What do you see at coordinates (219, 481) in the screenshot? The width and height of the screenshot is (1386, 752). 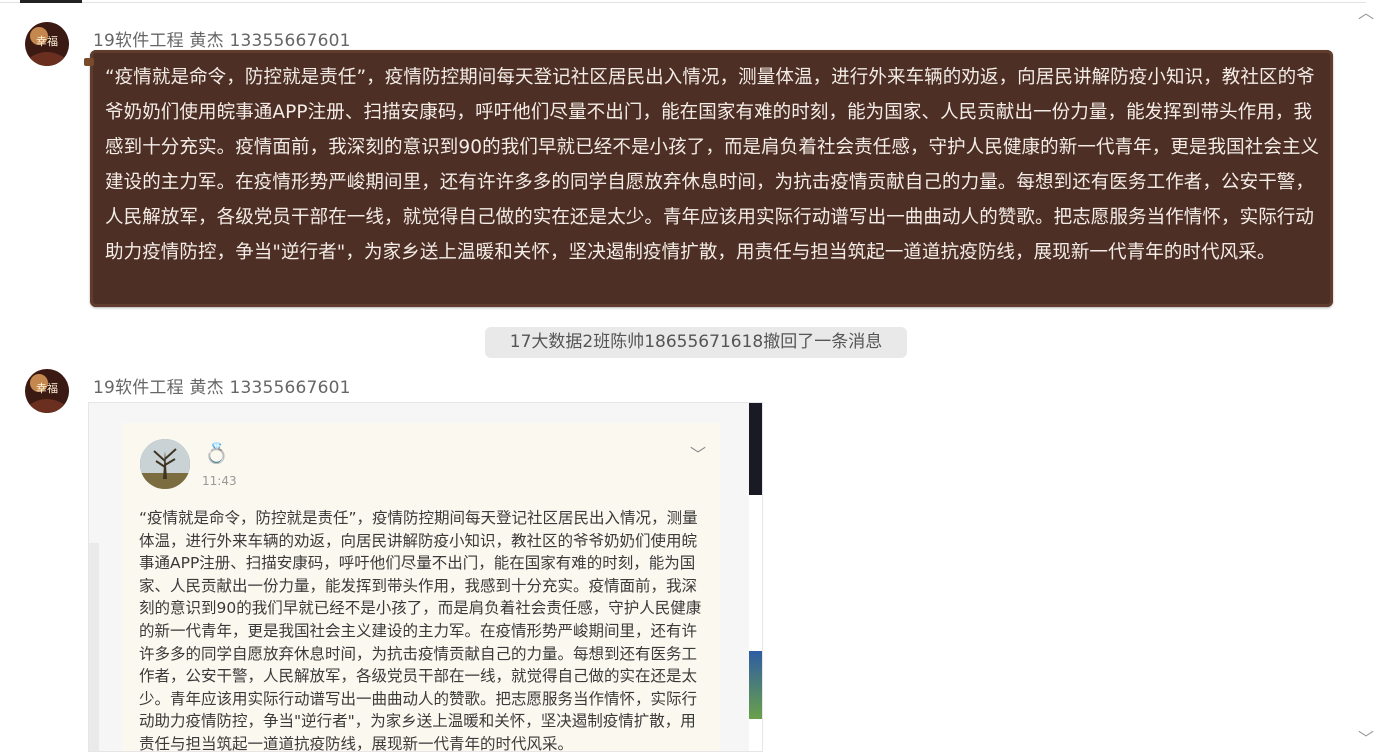 I see `post-time: 11:43` at bounding box center [219, 481].